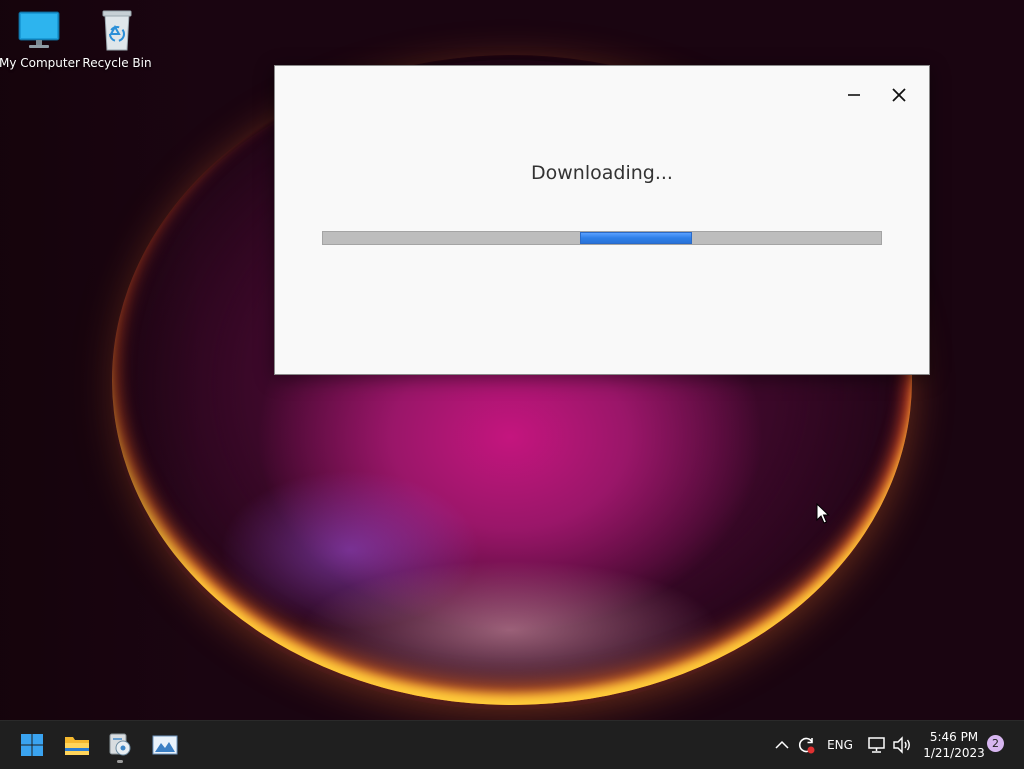 This screenshot has width=1024, height=769. What do you see at coordinates (120, 761) in the screenshot?
I see `running-indicator` at bounding box center [120, 761].